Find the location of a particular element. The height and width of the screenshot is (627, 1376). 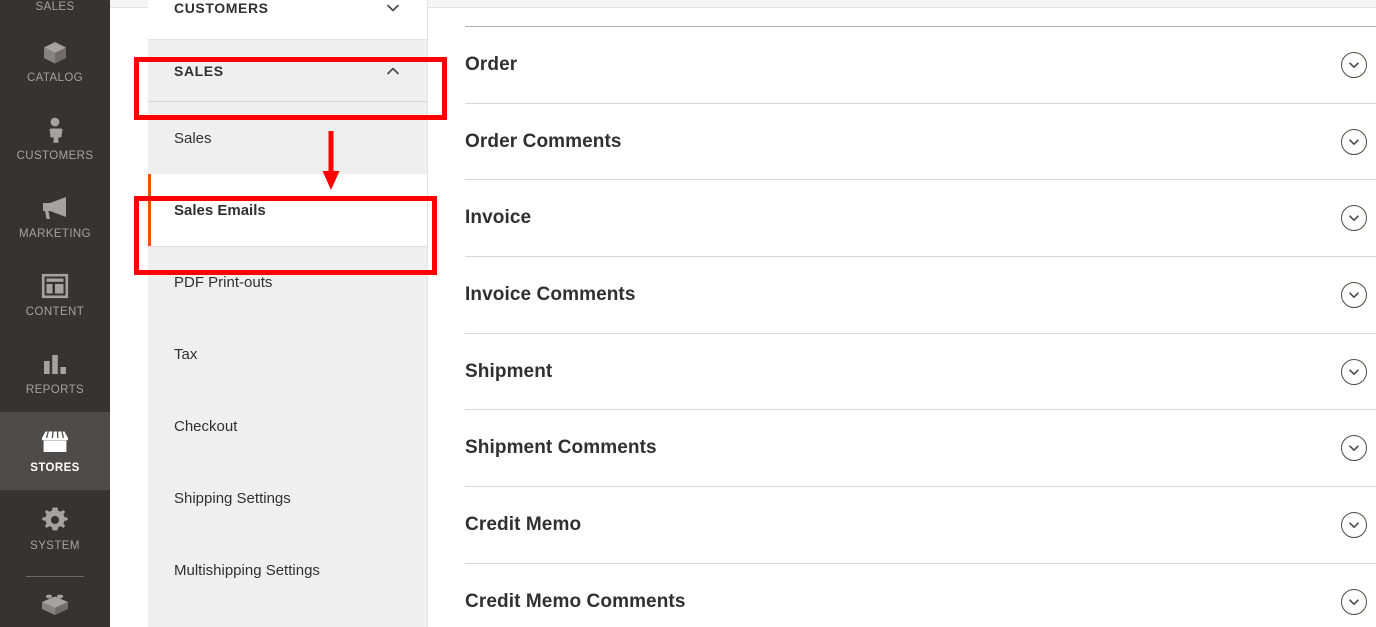

subnav-item-pdf-print-outs: PDF Print-outs is located at coordinates (287, 282).